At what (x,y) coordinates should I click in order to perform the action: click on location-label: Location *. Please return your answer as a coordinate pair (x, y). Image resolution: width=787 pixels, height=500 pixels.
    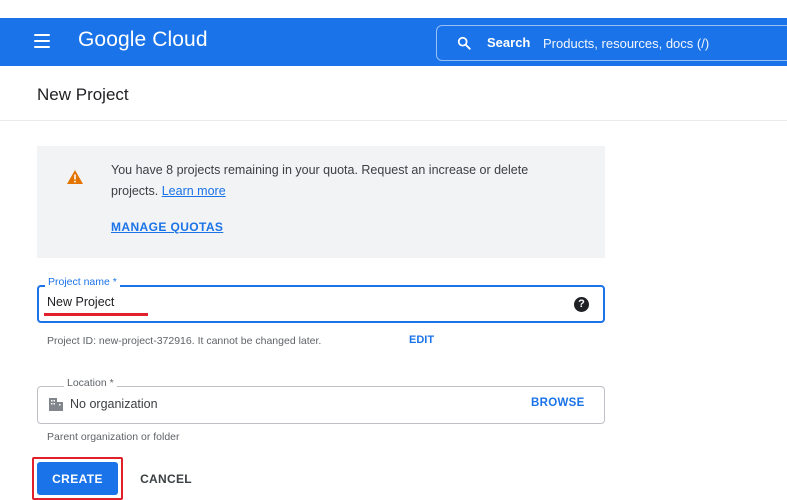
    Looking at the image, I should click on (90, 383).